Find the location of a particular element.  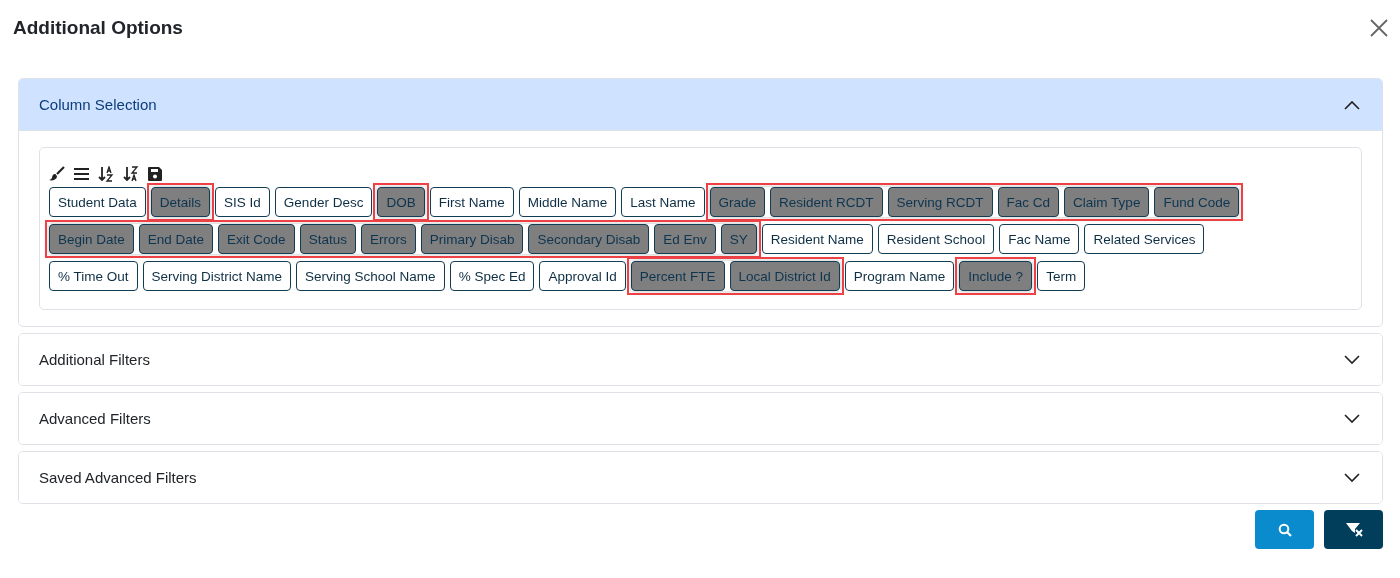

sort-ascending-icon is located at coordinates (106, 174).